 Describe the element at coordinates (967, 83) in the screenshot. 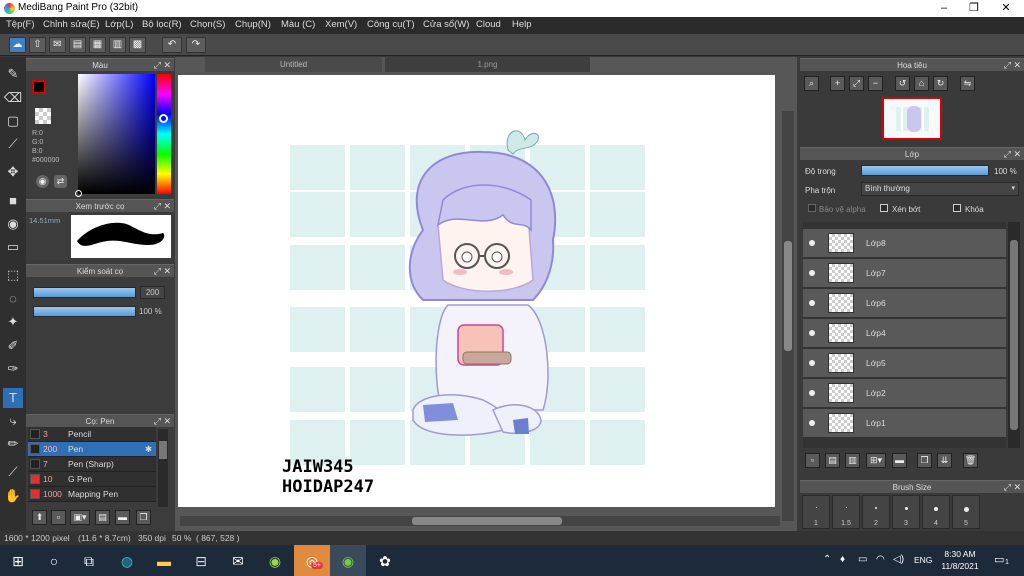

I see `flip-icon: ⇋` at that location.